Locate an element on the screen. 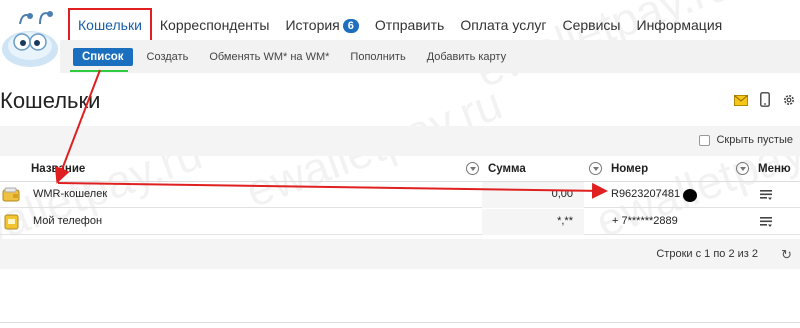 This screenshot has height=328, width=800. nav-history-label: История is located at coordinates (312, 25).